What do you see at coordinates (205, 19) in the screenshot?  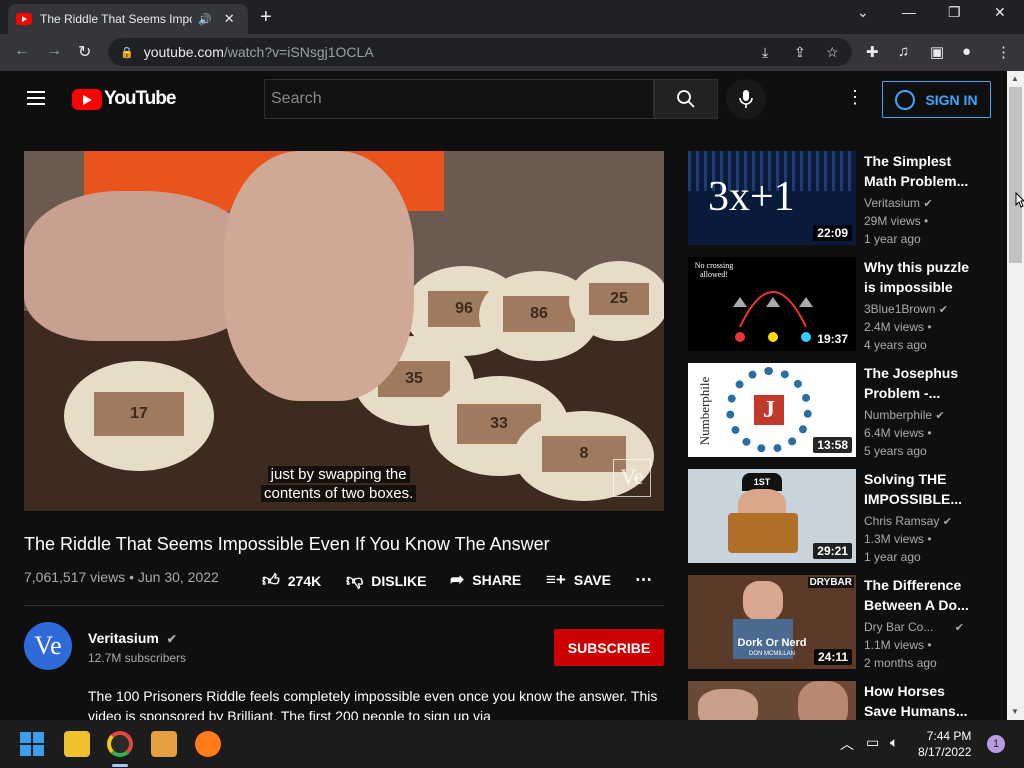 I see `speaker-icon: 🔊` at bounding box center [205, 19].